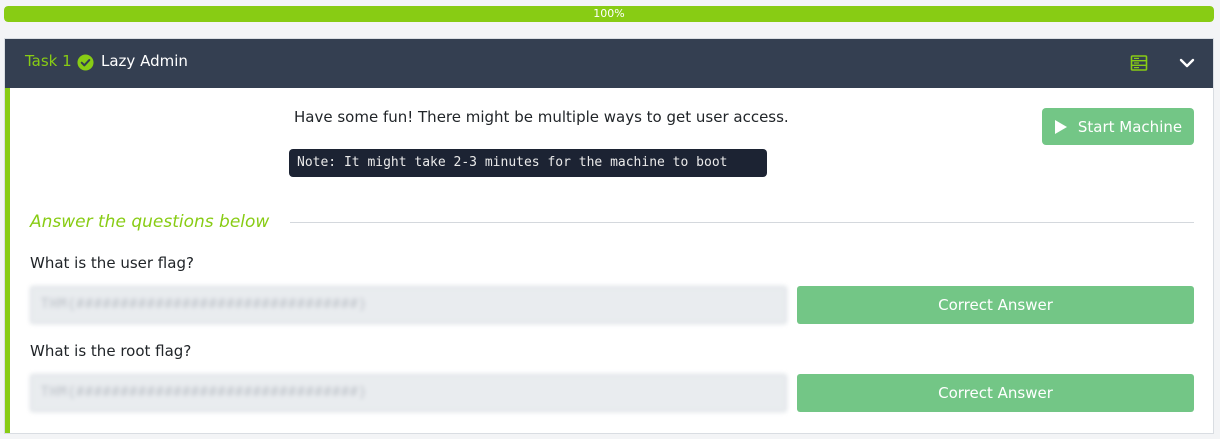 The image size is (1220, 439). I want to click on correct-answer-button-1: Correct Answer, so click(995, 305).